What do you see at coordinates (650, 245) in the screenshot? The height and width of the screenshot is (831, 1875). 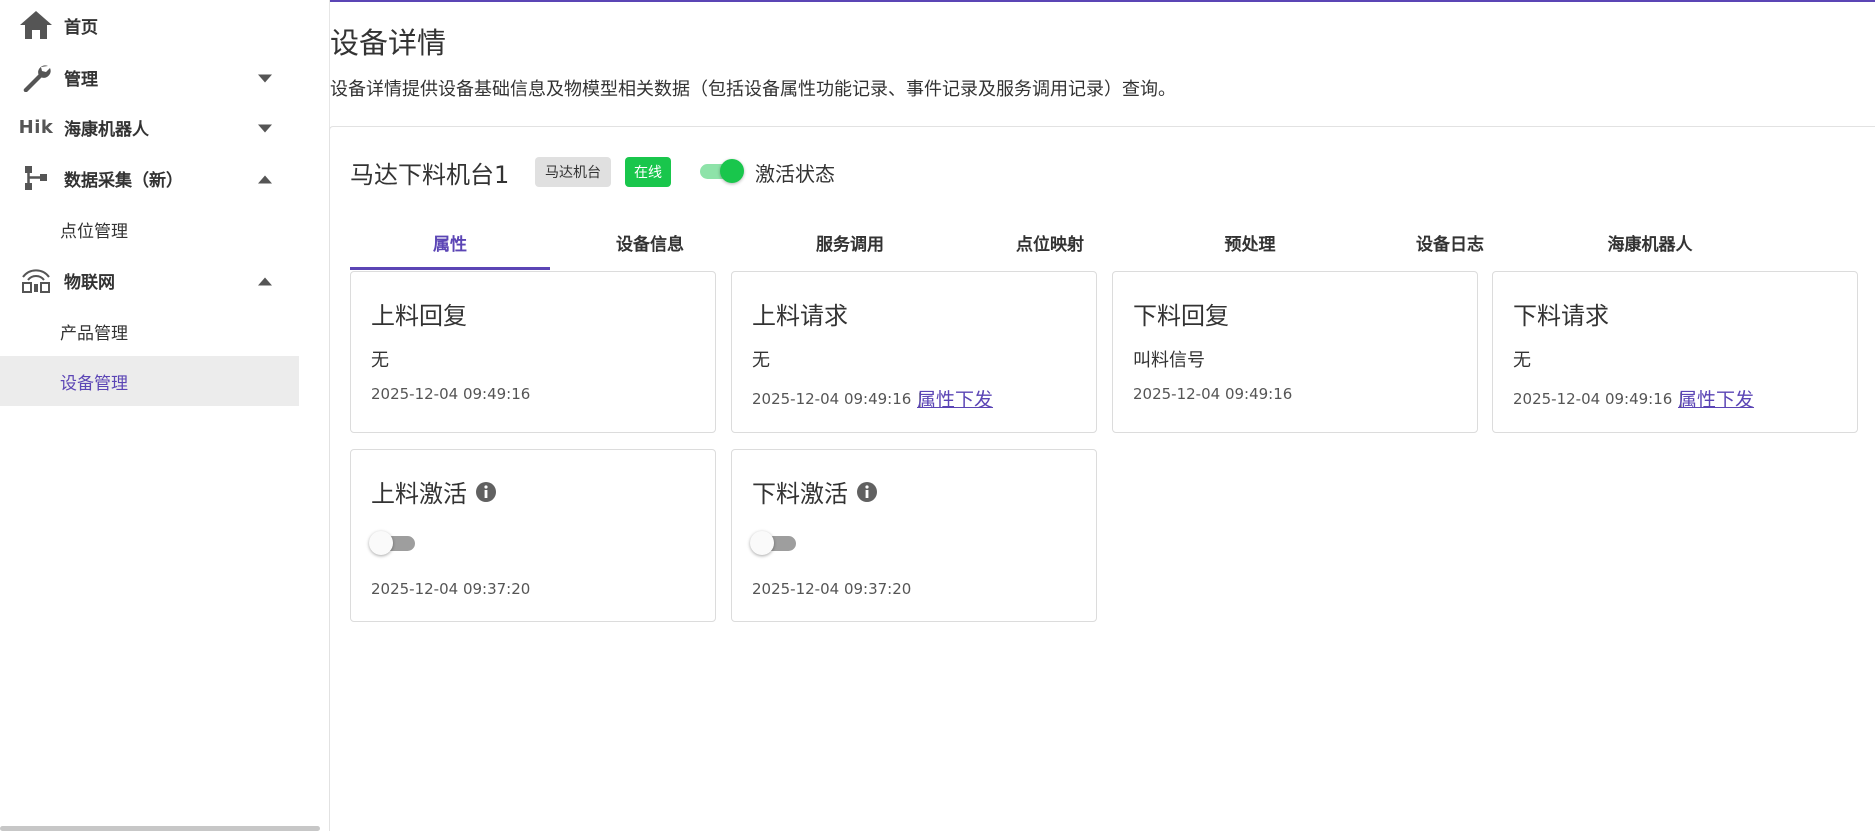 I see `tab-label: 设备信息` at bounding box center [650, 245].